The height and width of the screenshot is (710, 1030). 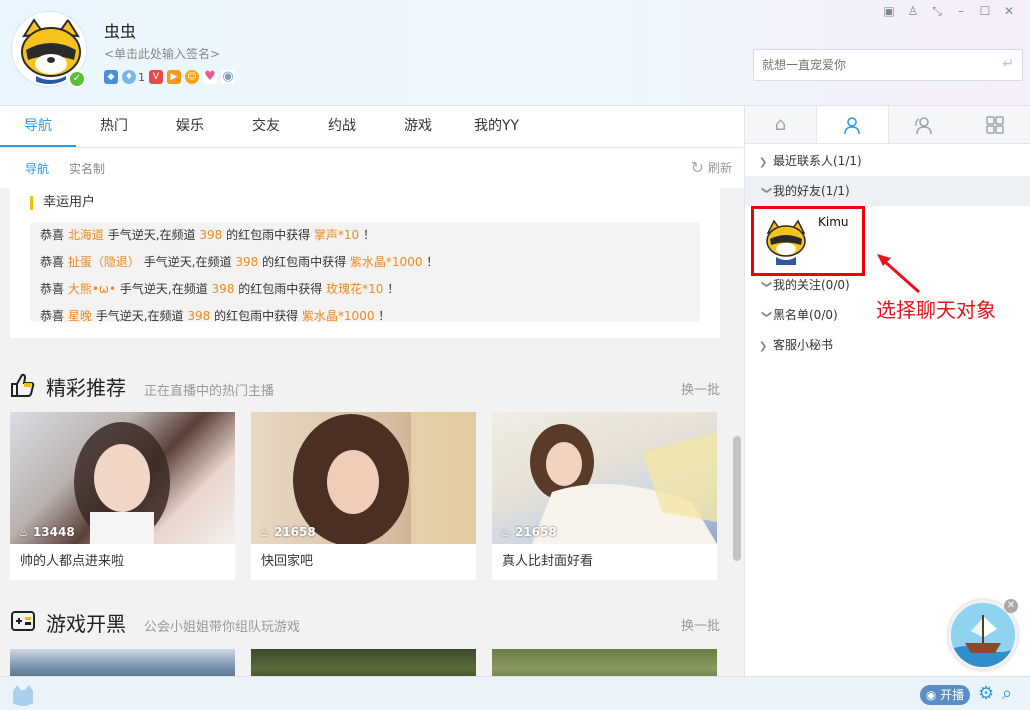 What do you see at coordinates (945, 695) in the screenshot?
I see `start-live-button: ◉ 开播` at bounding box center [945, 695].